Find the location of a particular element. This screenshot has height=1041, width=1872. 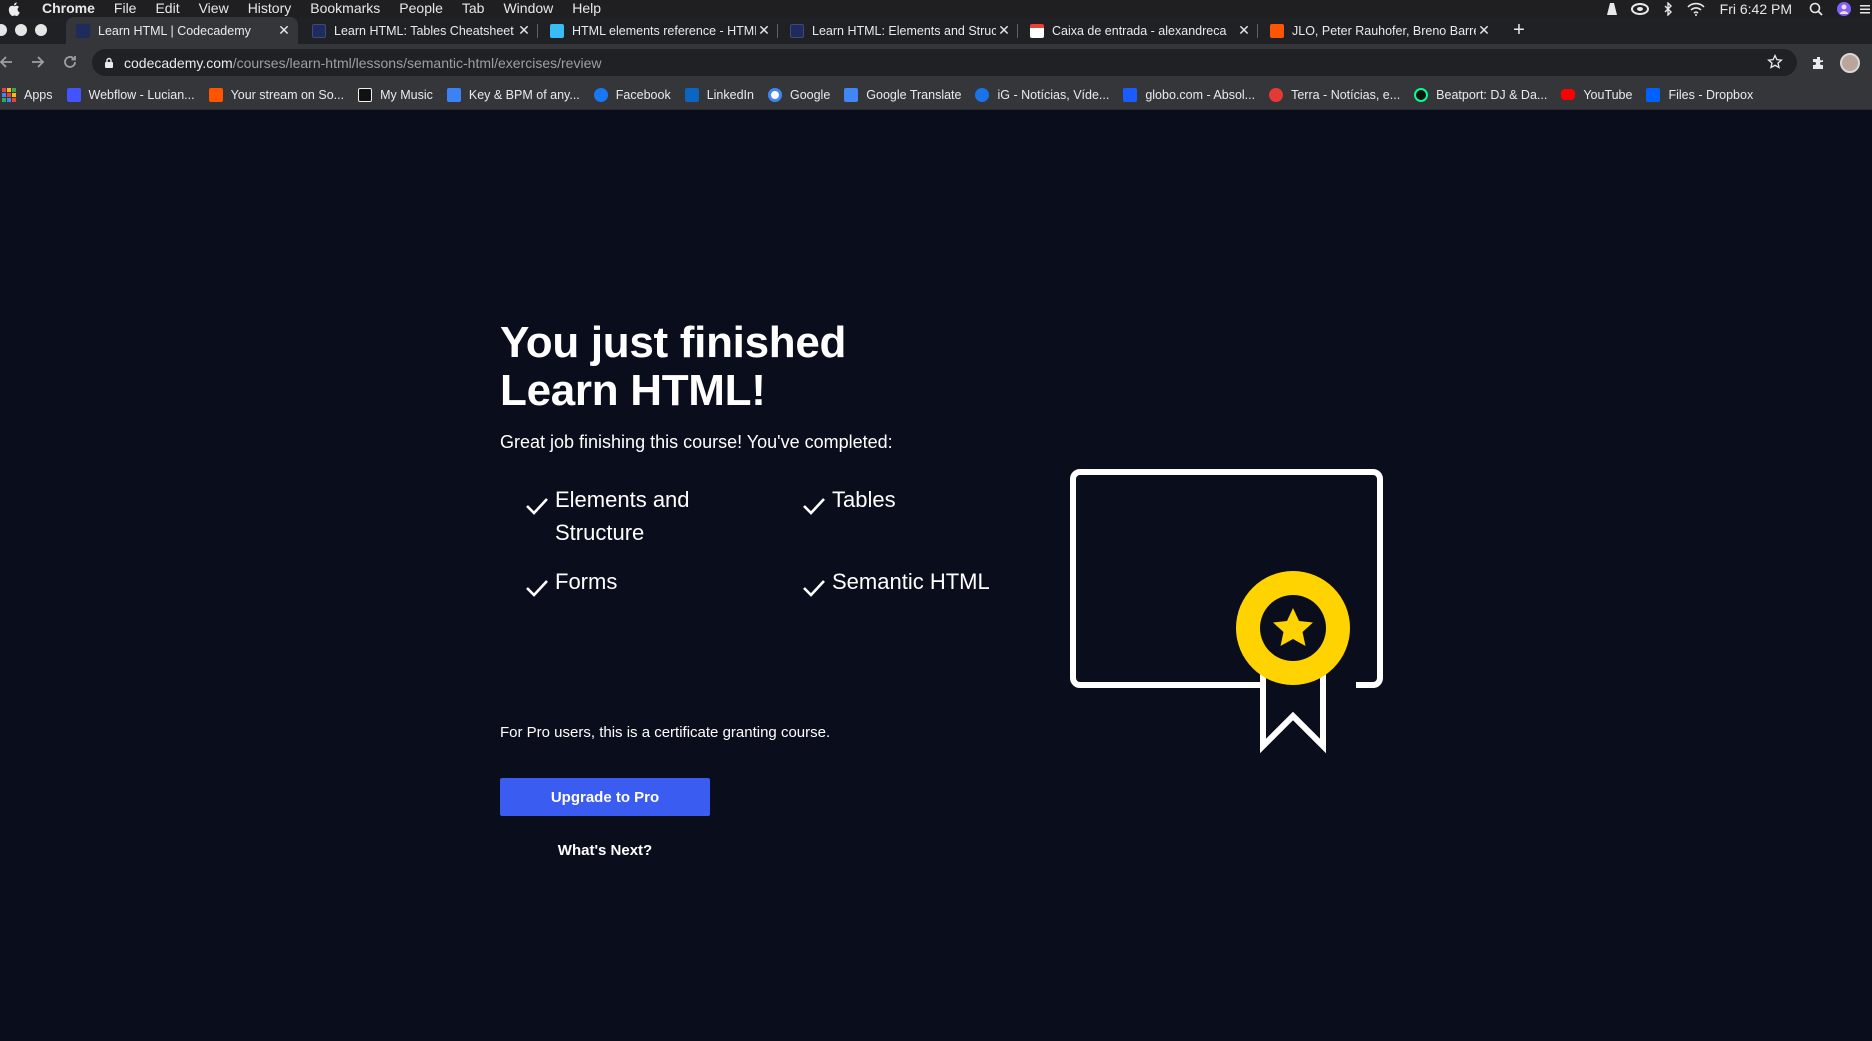

bookmark-my-music: My Music is located at coordinates (395, 94).